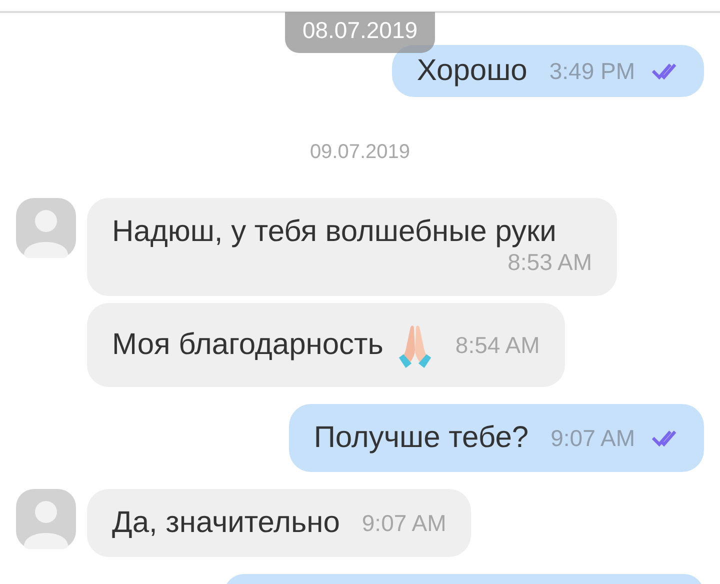  What do you see at coordinates (226, 523) in the screenshot?
I see `message-text: Да, значительно` at bounding box center [226, 523].